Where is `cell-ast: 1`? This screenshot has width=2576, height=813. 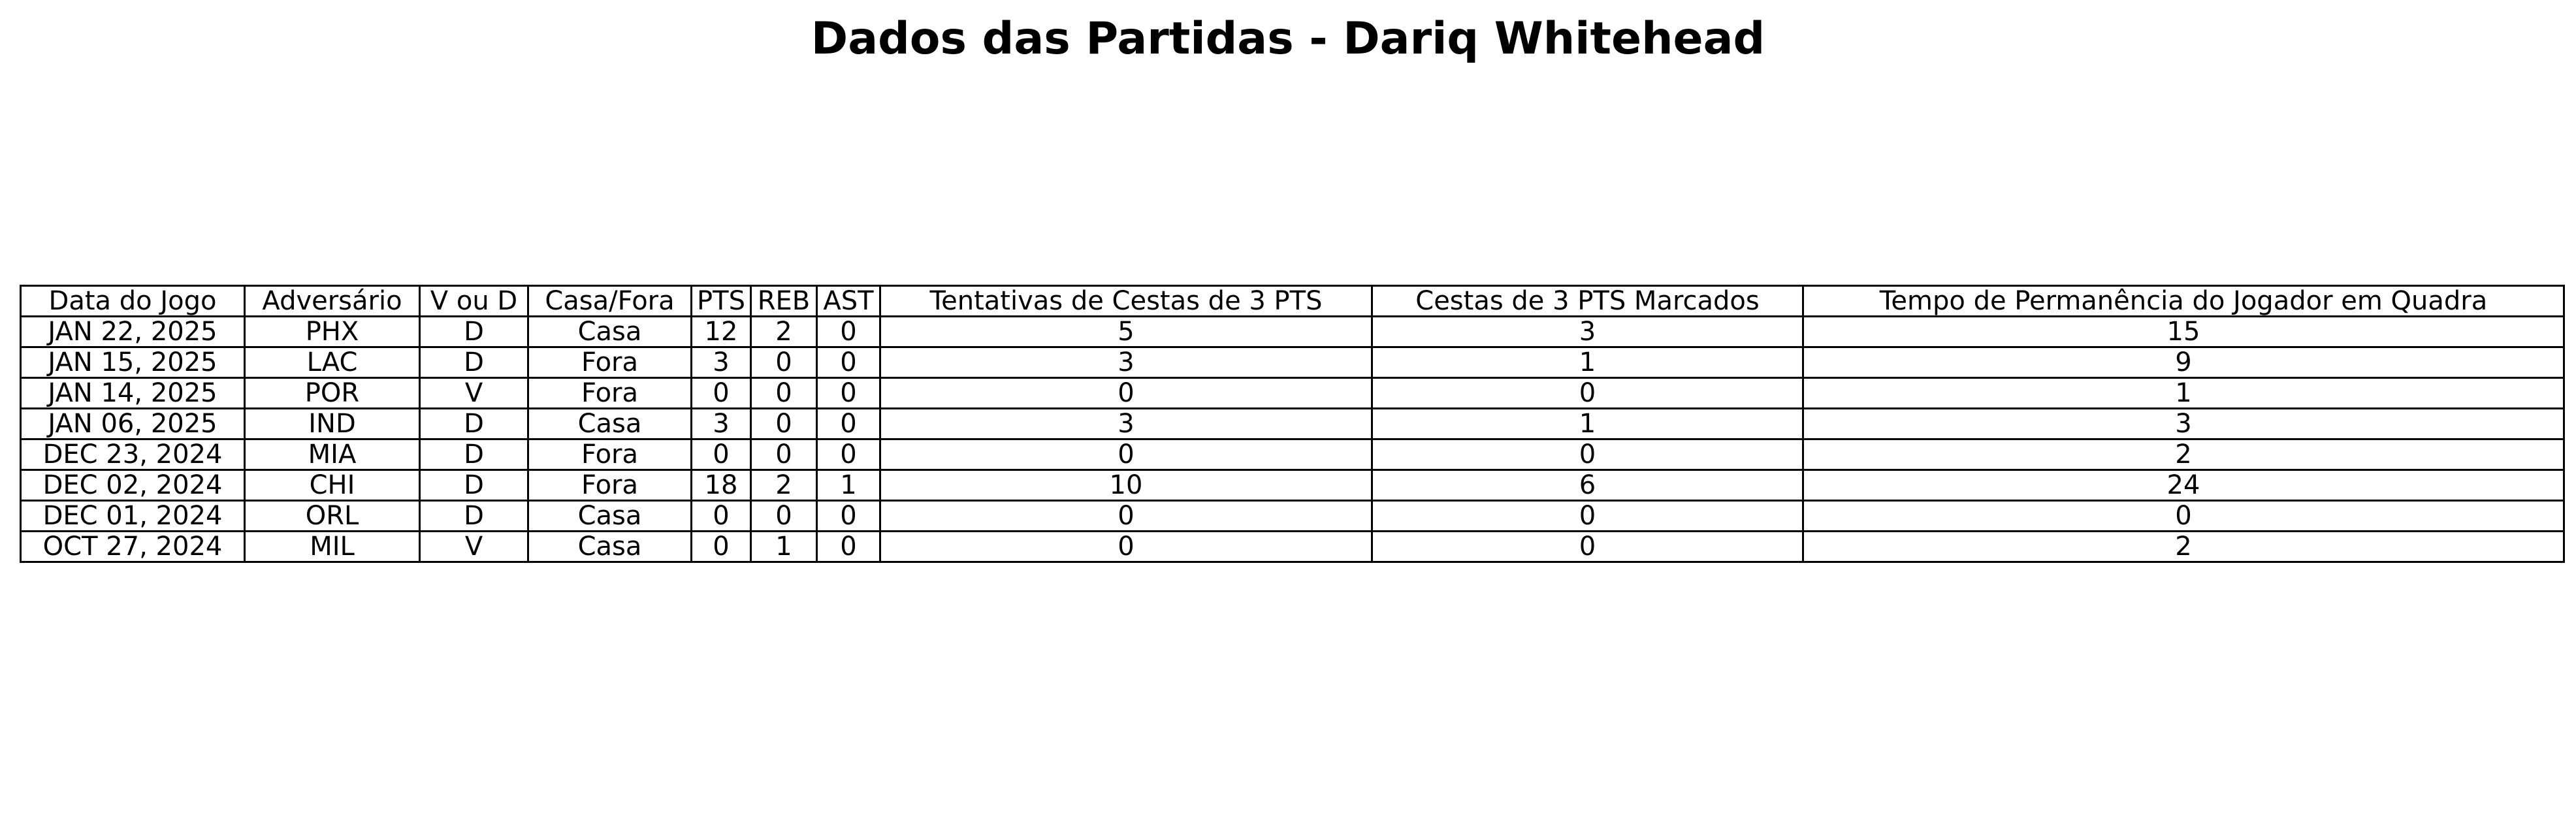 cell-ast: 1 is located at coordinates (848, 485).